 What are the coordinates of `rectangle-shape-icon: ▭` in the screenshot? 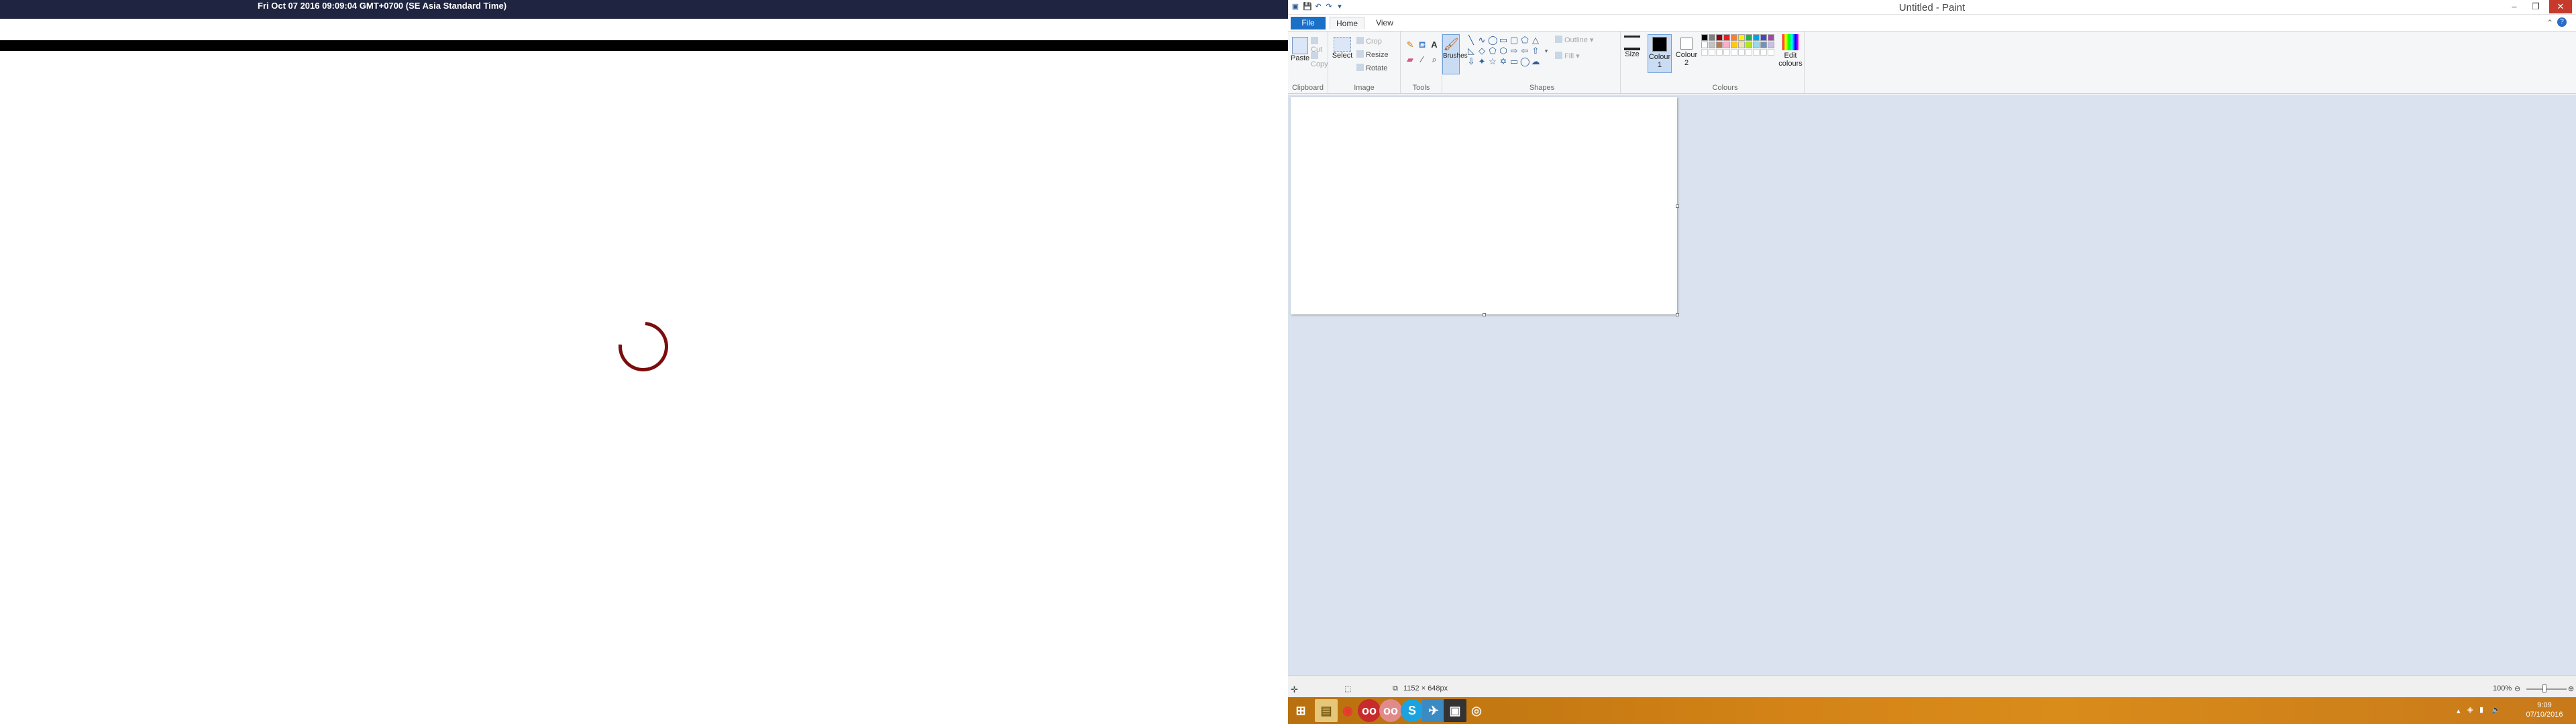 It's located at (1503, 40).